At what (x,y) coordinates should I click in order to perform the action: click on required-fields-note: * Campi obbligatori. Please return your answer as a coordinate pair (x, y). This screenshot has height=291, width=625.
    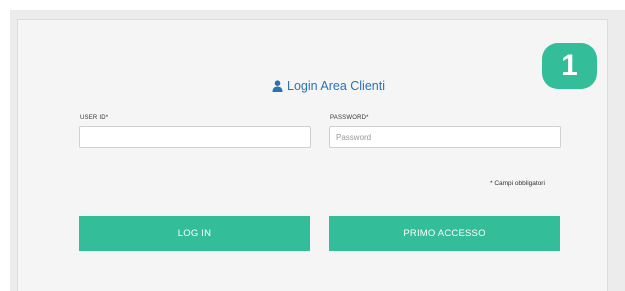
    Looking at the image, I should click on (517, 183).